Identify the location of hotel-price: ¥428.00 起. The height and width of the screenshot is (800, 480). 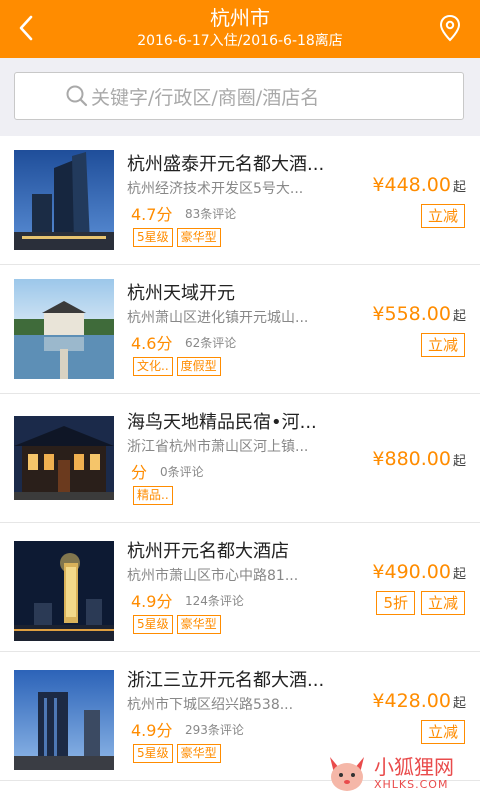
(419, 701).